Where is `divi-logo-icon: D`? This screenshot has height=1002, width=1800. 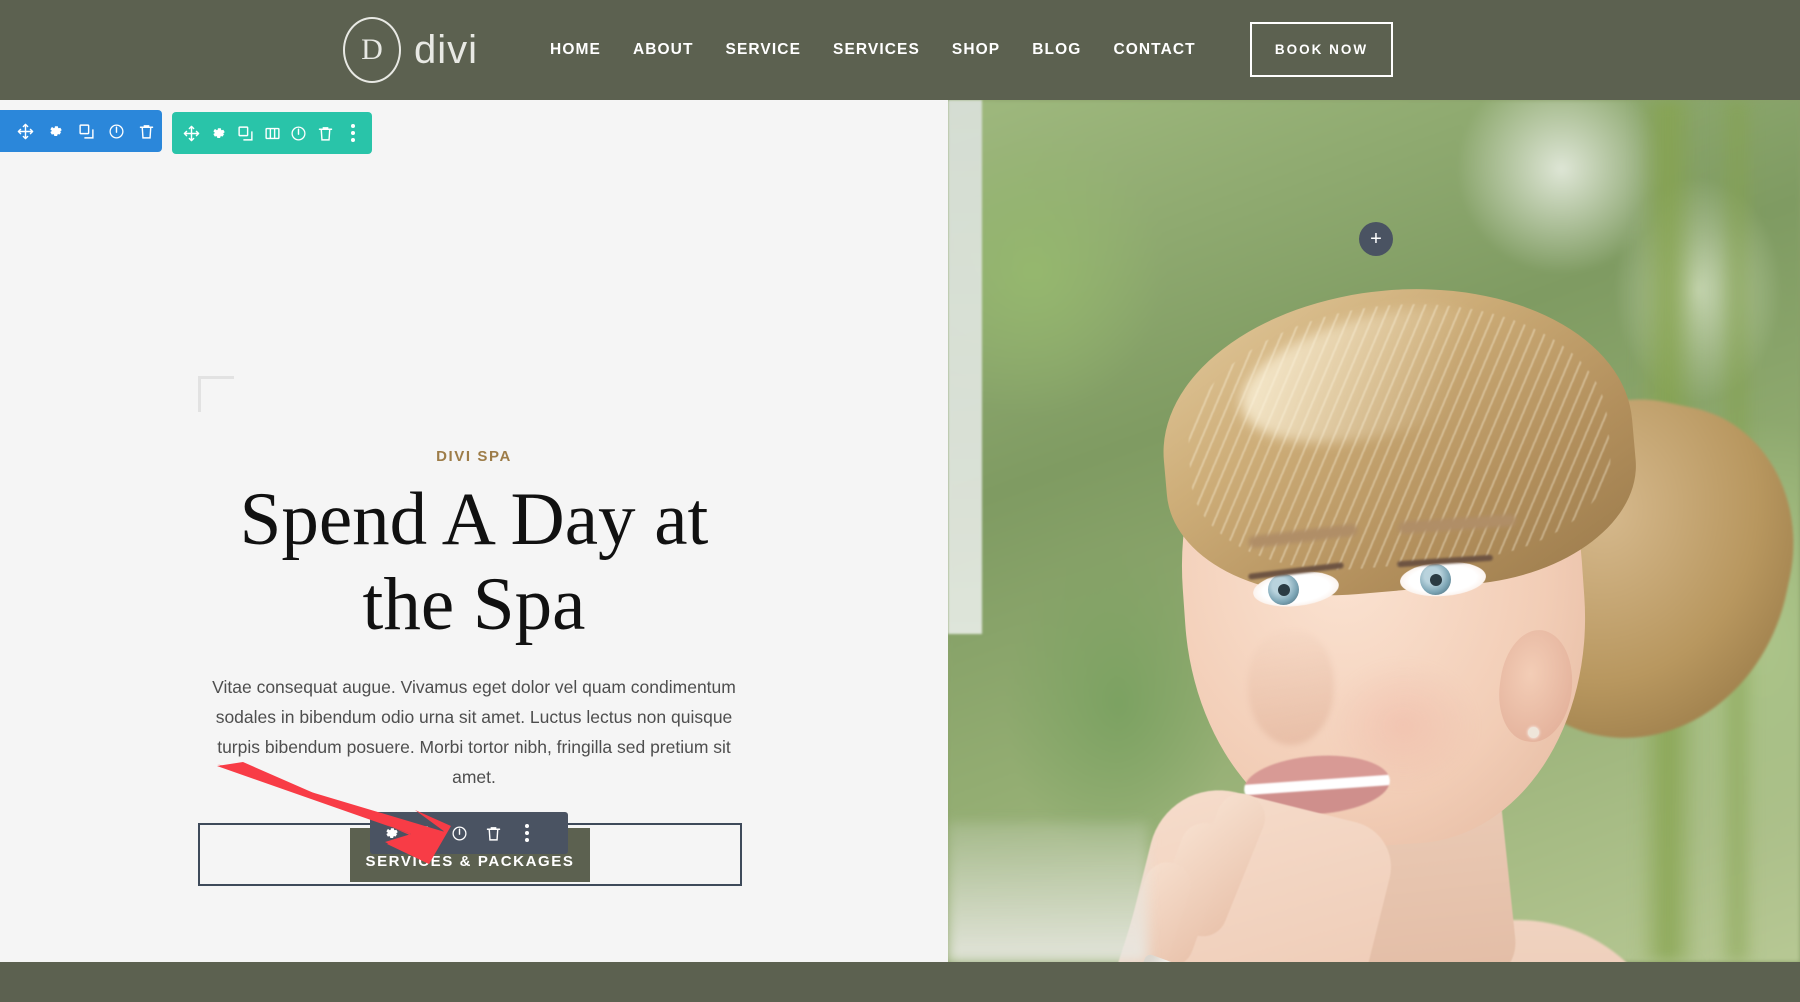
divi-logo-icon: D is located at coordinates (372, 50).